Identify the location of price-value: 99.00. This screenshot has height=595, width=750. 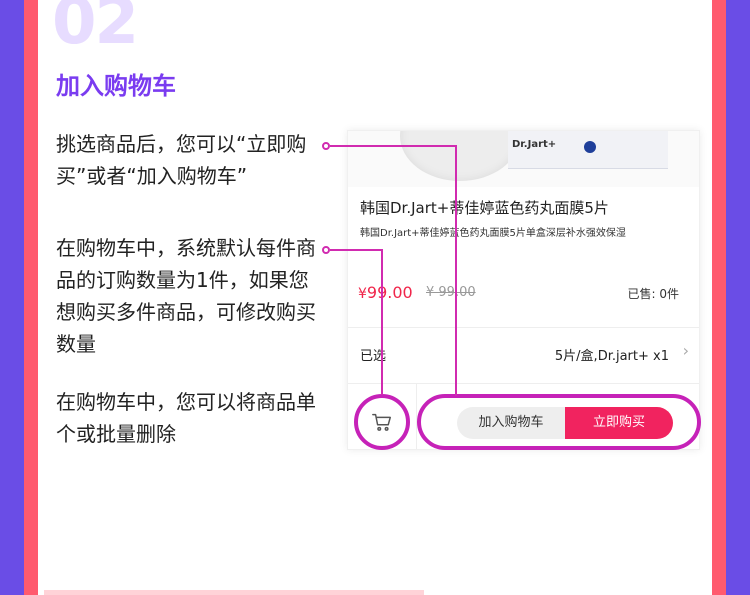
(389, 292).